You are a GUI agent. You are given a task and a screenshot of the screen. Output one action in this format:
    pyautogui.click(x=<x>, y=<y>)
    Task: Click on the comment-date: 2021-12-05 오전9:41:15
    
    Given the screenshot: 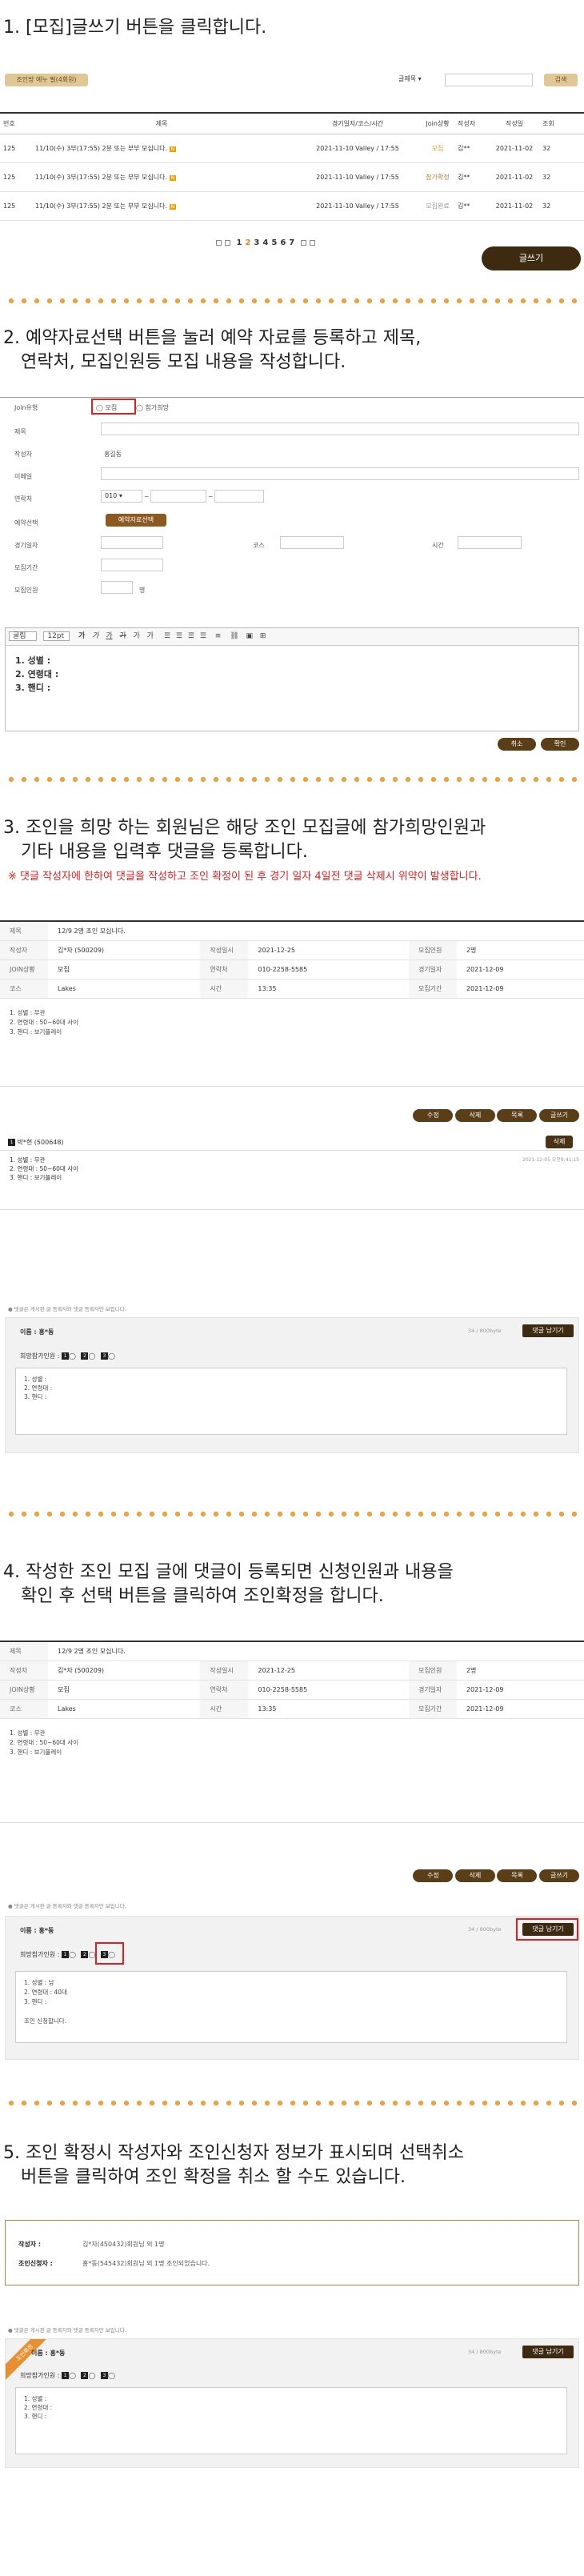 What is the action you would take?
    pyautogui.click(x=550, y=1160)
    